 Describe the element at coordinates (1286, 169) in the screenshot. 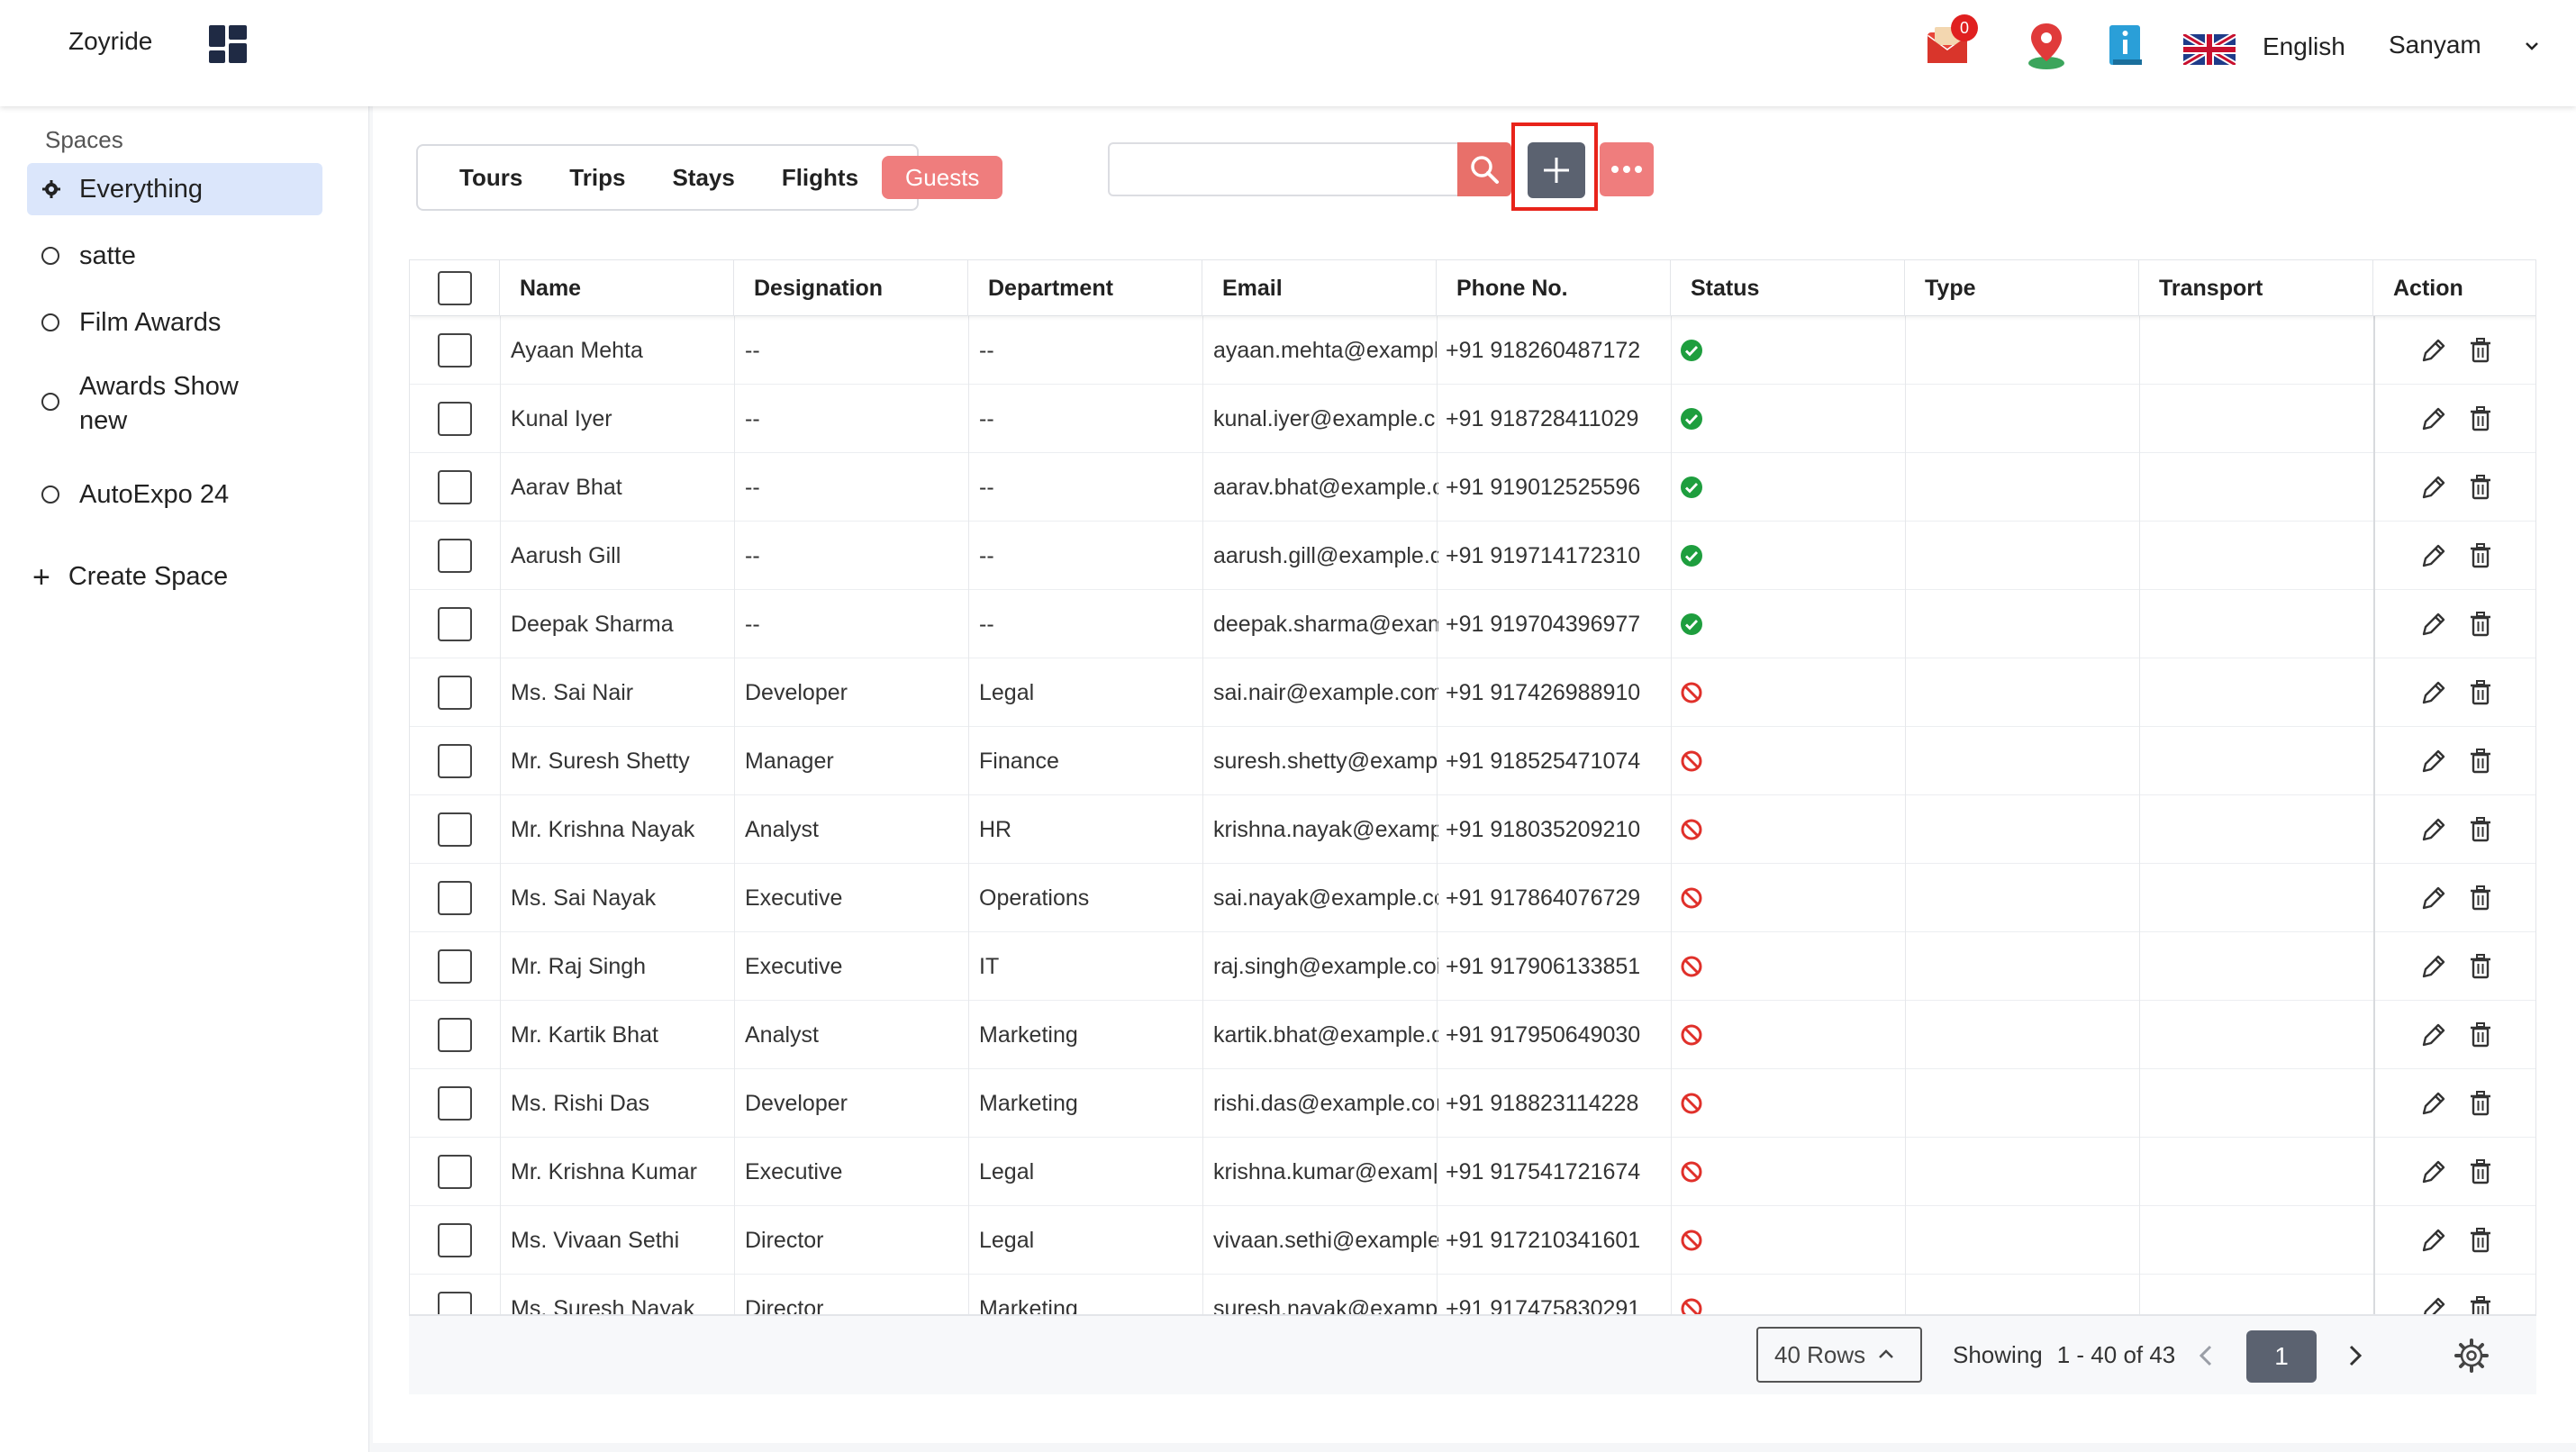

I see `search-input` at that location.